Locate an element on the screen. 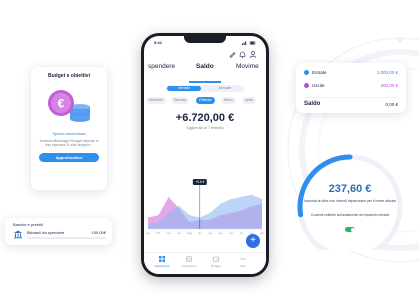  budget-card-subtitle: Spesa concentrata is located at coordinates (69, 133).